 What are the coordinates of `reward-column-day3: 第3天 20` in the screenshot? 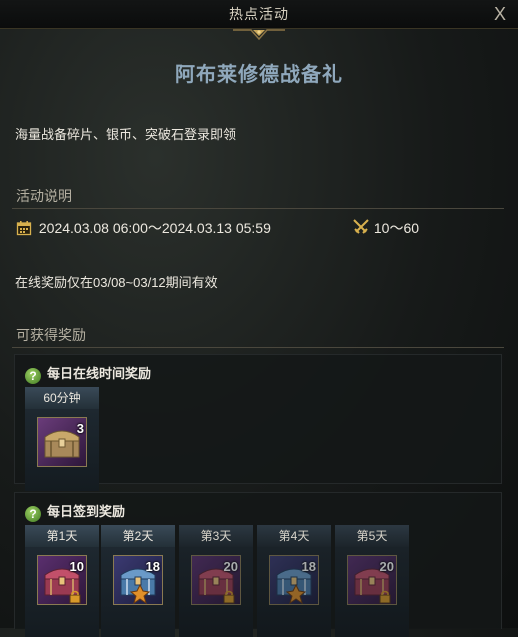 It's located at (216, 581).